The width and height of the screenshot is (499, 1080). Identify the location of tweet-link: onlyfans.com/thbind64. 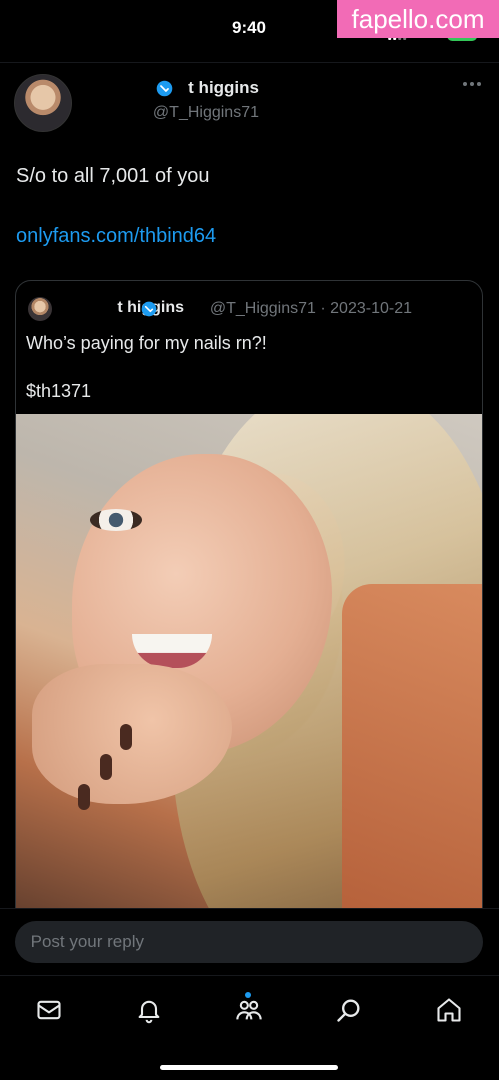
(249, 236).